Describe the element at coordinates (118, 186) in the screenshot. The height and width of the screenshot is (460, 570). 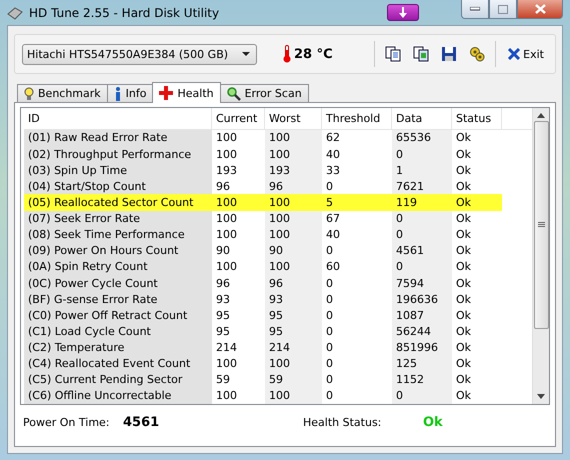
I see `table-cell: (04) Start/Stop Count` at that location.